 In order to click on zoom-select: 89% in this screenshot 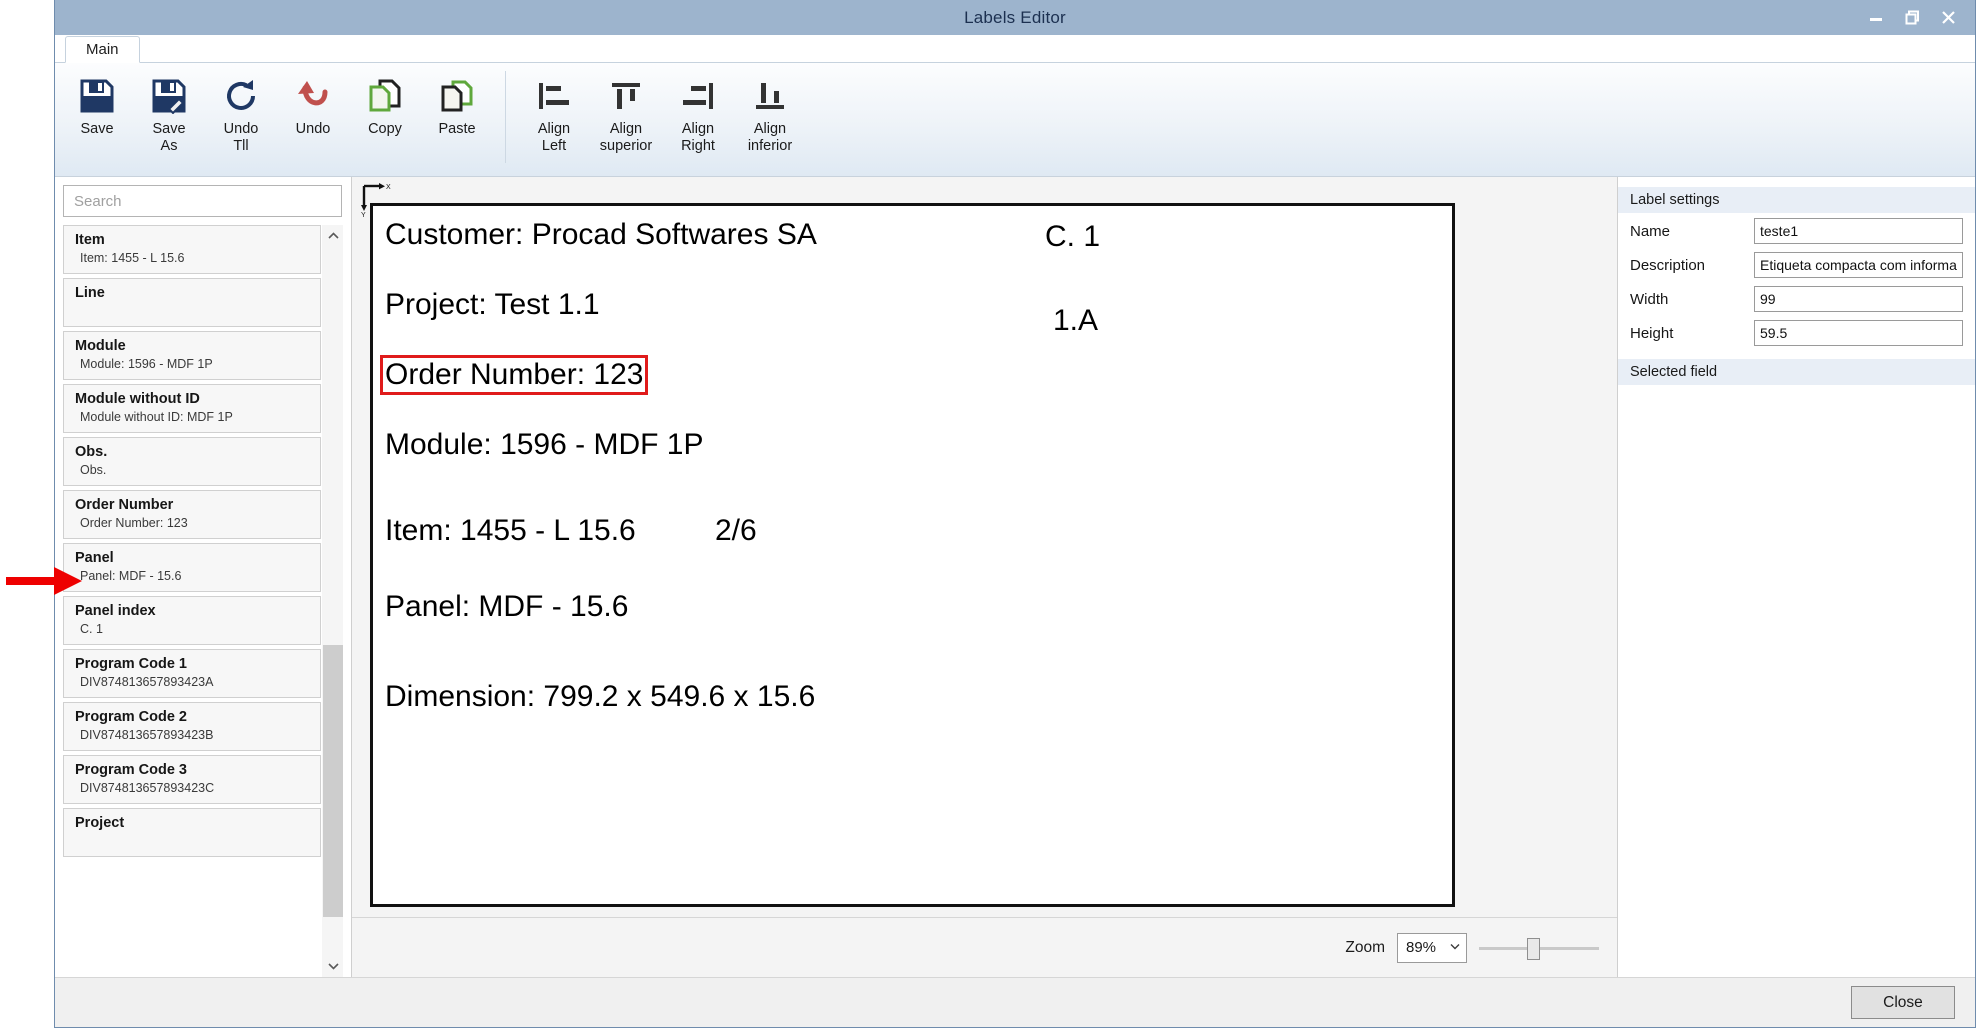, I will do `click(1432, 947)`.